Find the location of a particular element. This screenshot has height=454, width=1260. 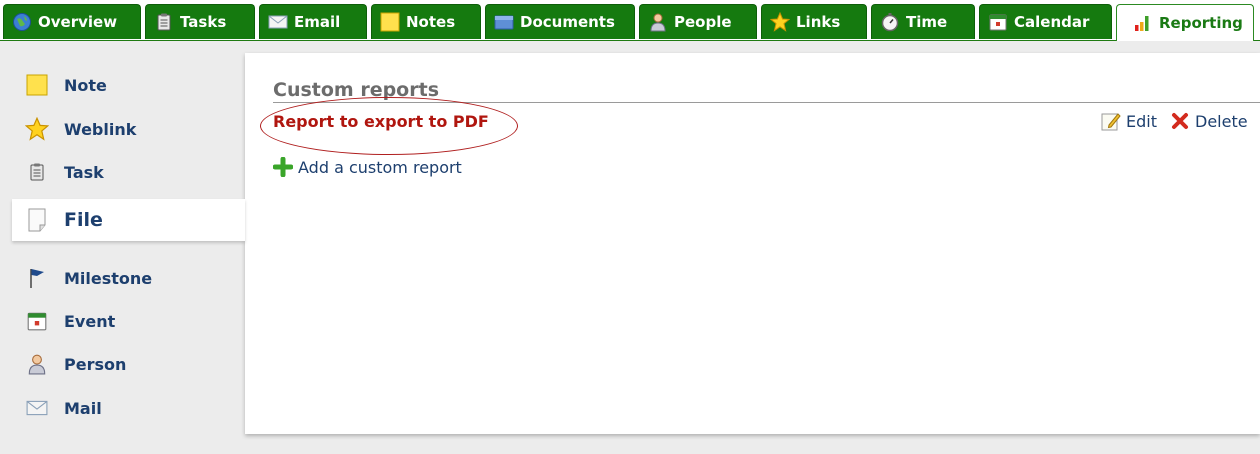

sidebar-item-person: Person is located at coordinates (128, 364).